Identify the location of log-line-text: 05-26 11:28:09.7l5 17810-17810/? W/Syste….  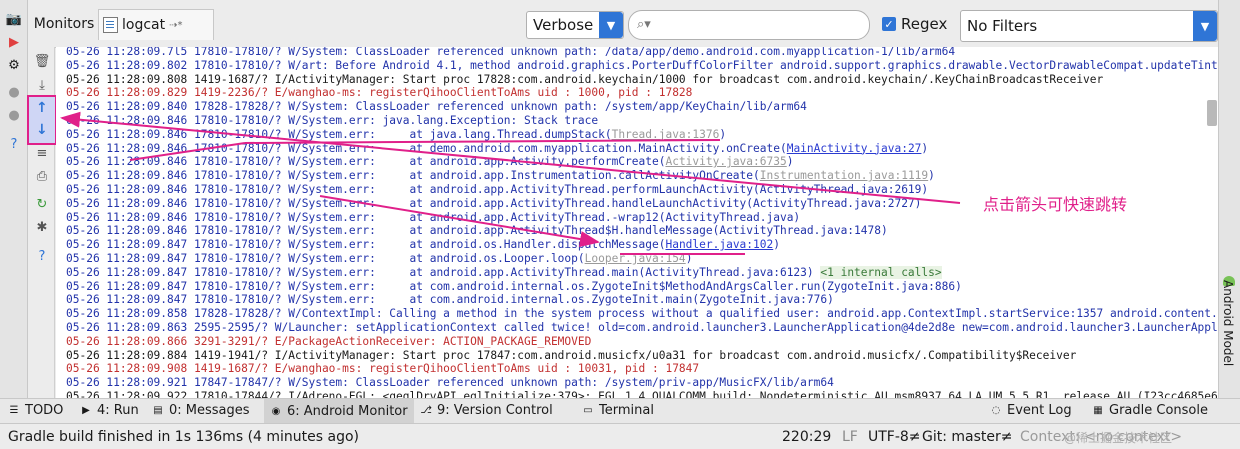
(511, 52).